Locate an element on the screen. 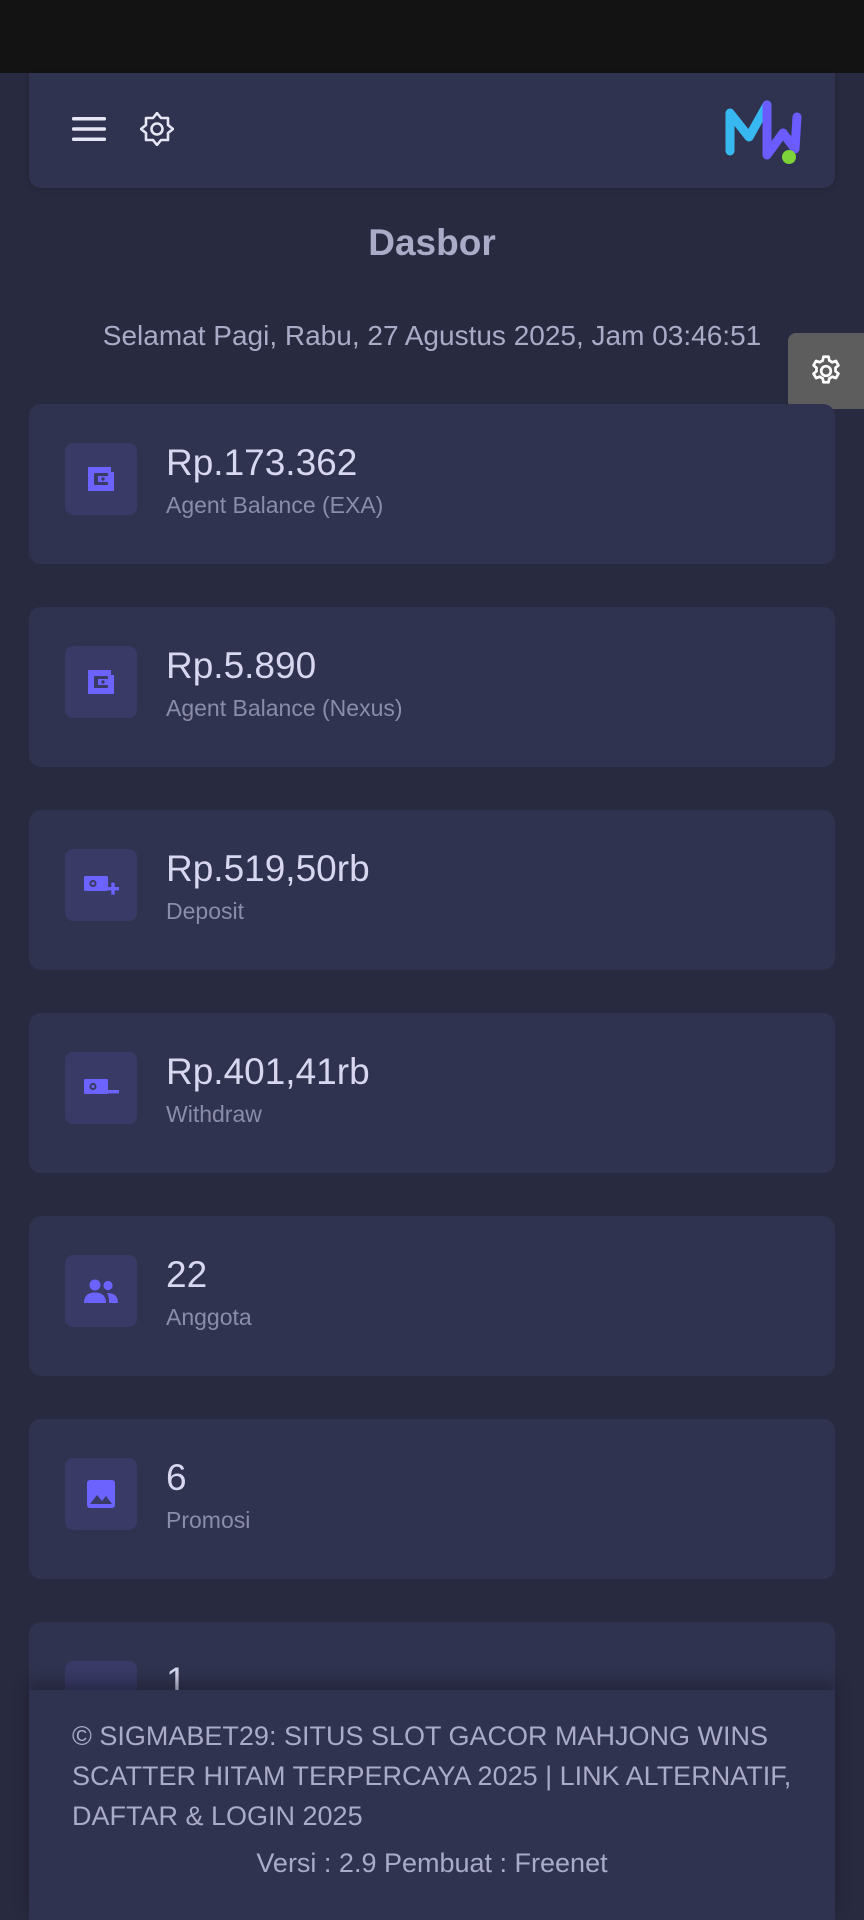 Image resolution: width=864 pixels, height=1920 pixels. money-minus-icon is located at coordinates (101, 1088).